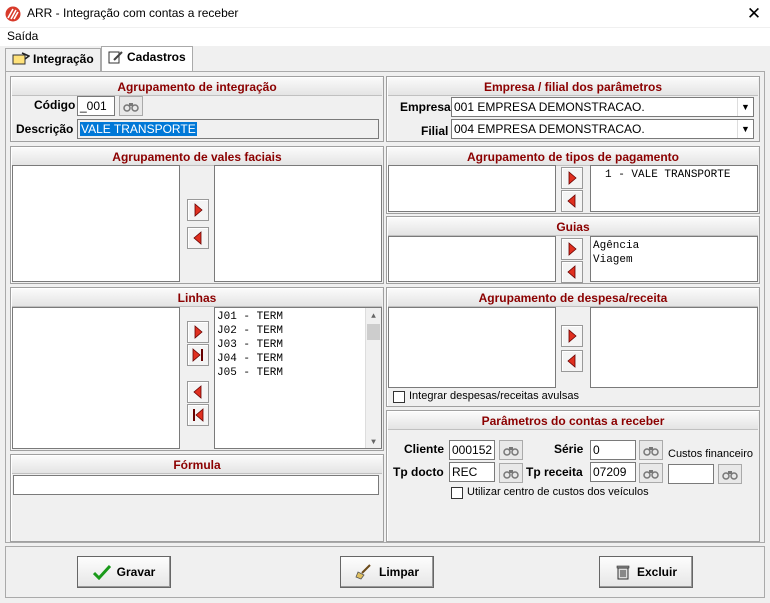  I want to click on scrollbar: ▲ ▼, so click(373, 378).